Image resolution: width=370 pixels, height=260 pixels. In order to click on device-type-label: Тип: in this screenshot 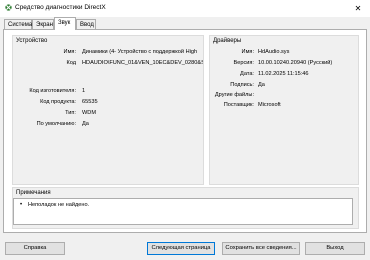, I will do `click(70, 113)`.